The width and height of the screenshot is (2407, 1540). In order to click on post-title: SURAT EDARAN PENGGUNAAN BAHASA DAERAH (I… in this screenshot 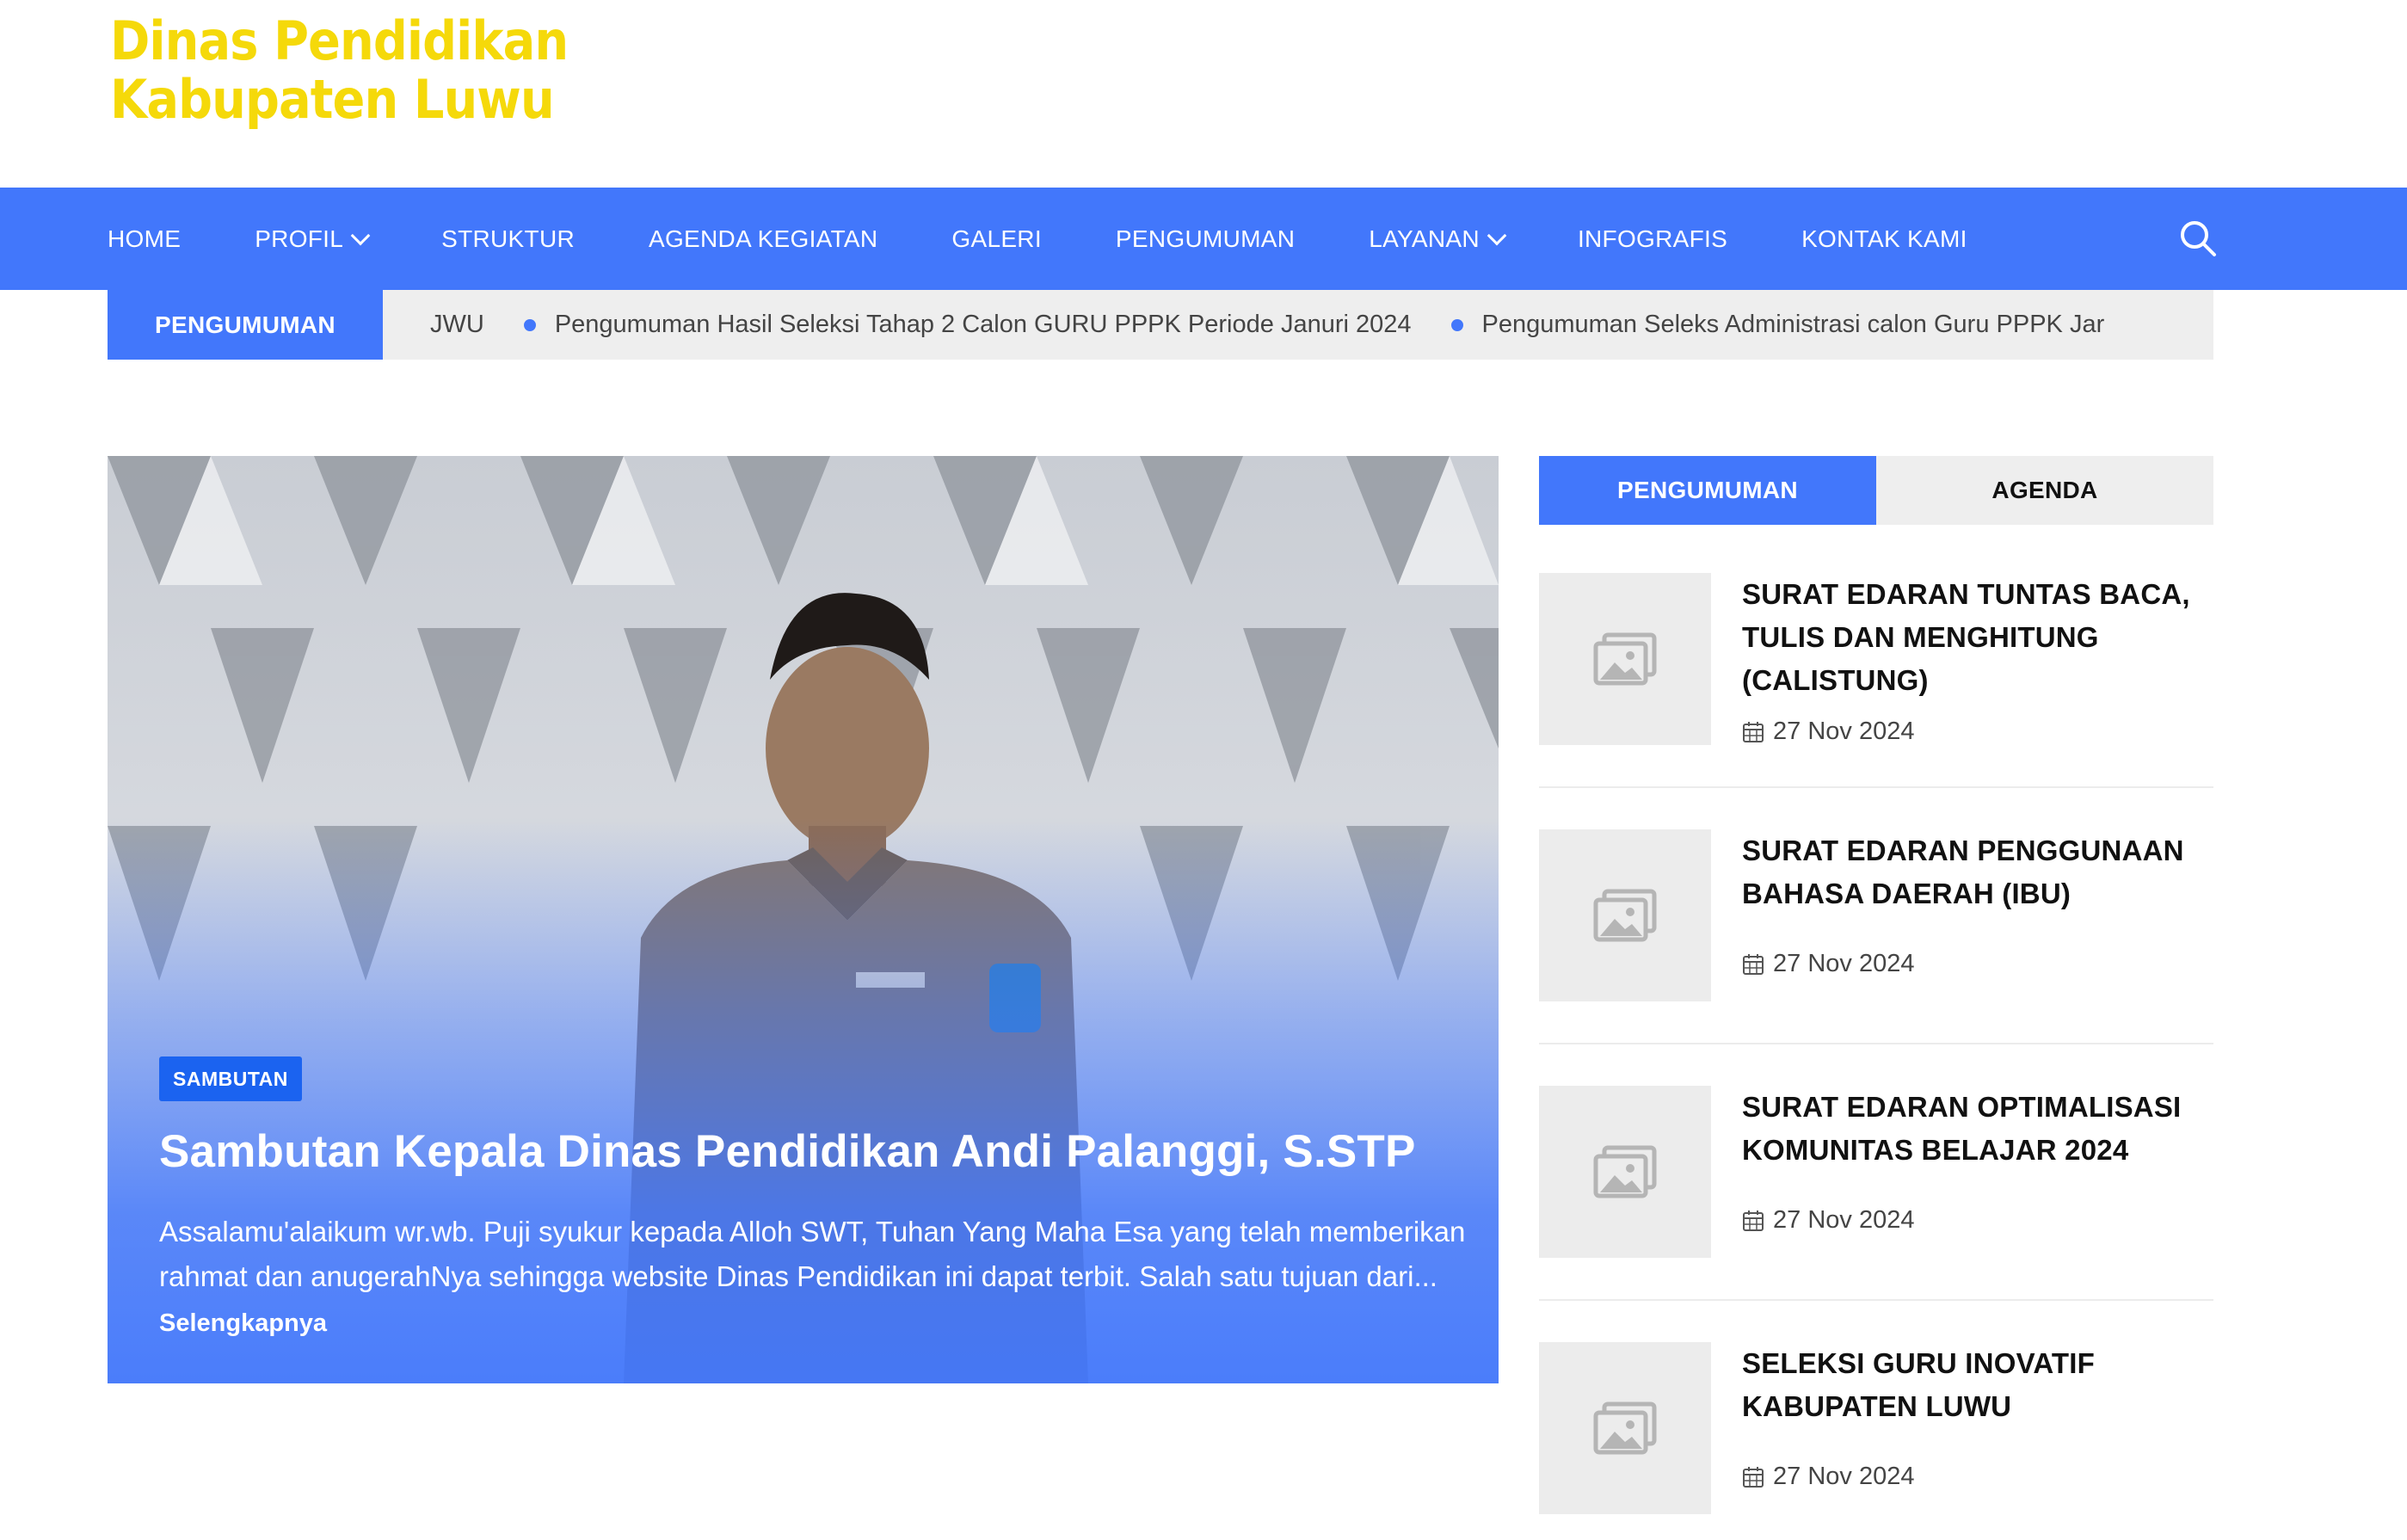, I will do `click(1977, 872)`.